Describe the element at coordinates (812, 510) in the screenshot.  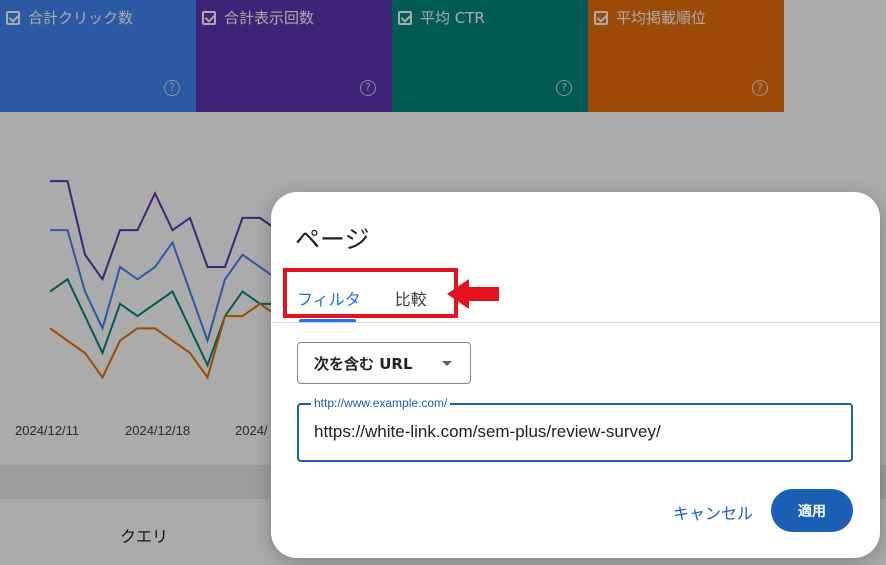
I see `apply-button: 適用` at that location.